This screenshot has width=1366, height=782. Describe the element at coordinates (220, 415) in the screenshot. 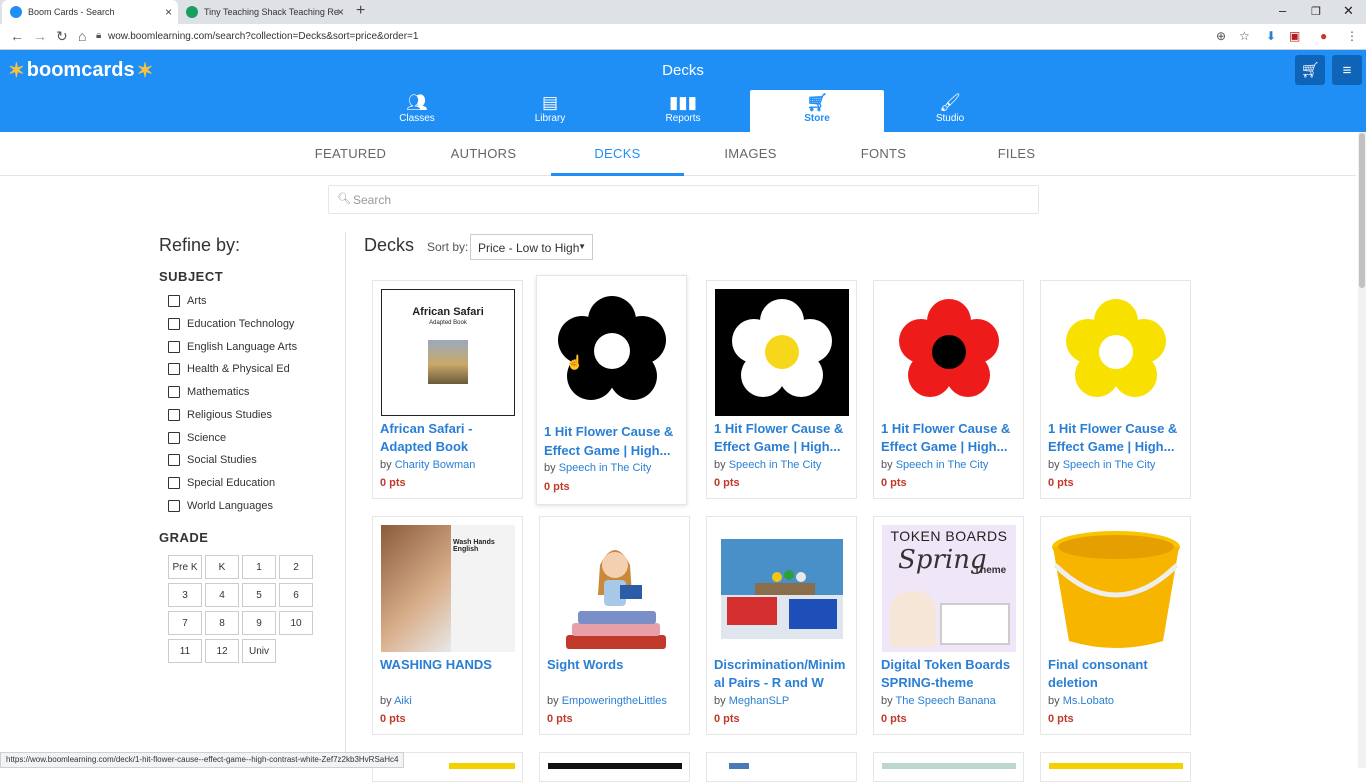

I see `subject-filter-religious-studies: Religious Studies` at that location.